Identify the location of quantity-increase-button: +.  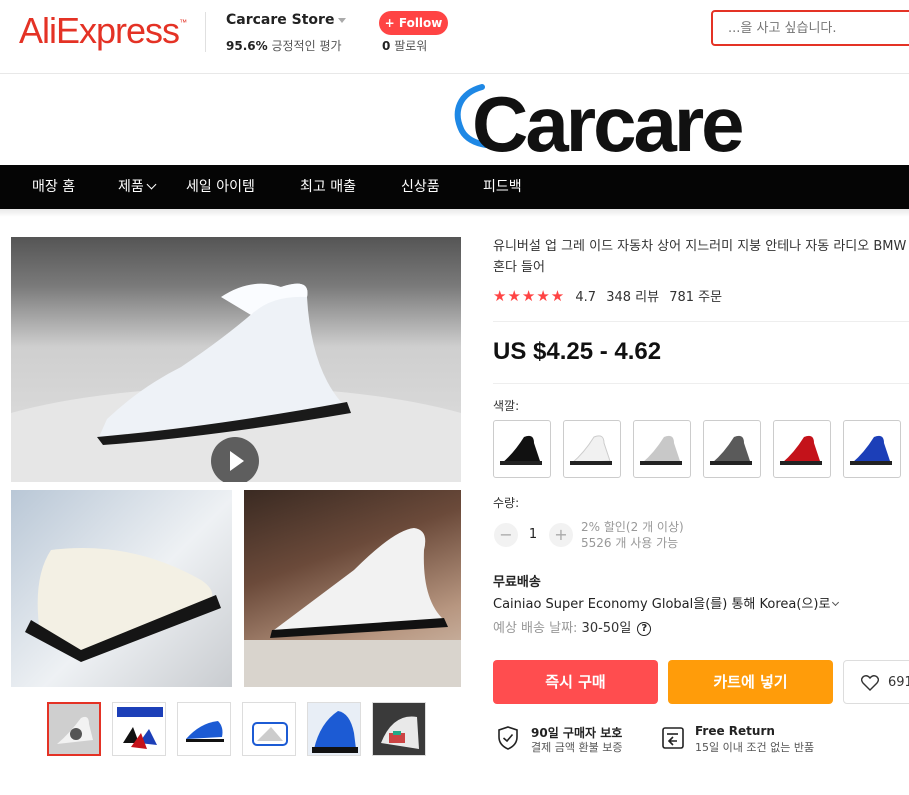
(561, 535).